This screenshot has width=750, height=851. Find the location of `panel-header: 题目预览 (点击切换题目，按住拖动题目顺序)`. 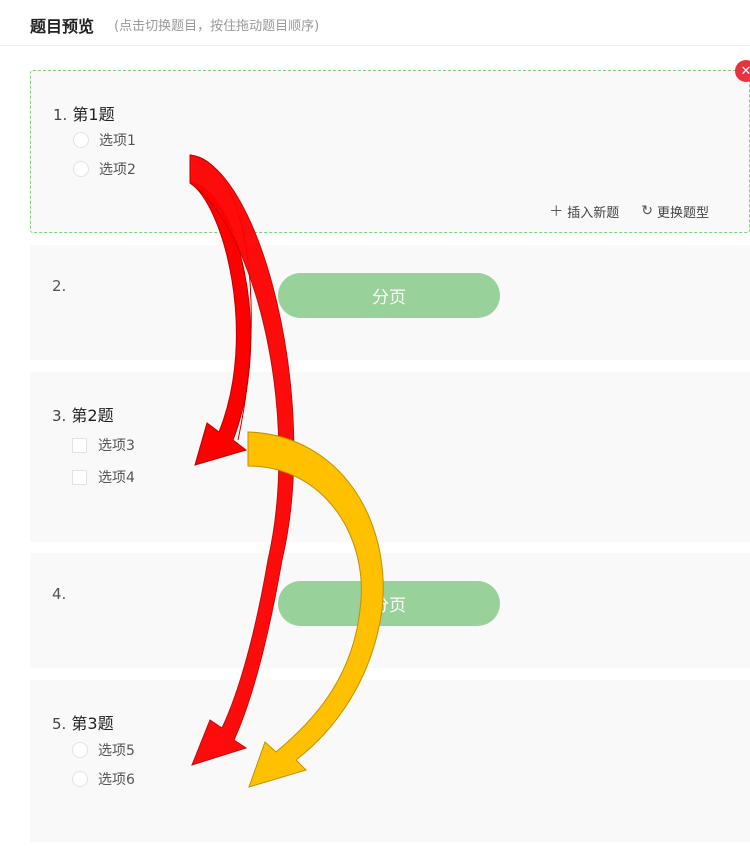

panel-header: 题目预览 (点击切换题目，按住拖动题目顺序) is located at coordinates (375, 23).